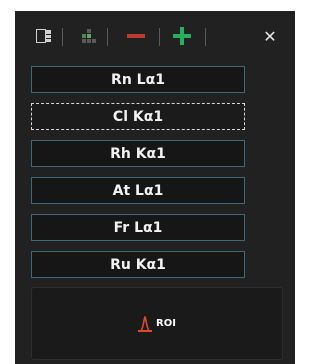  I want to click on list-item-fr-la1: Fr Lα1, so click(138, 227).